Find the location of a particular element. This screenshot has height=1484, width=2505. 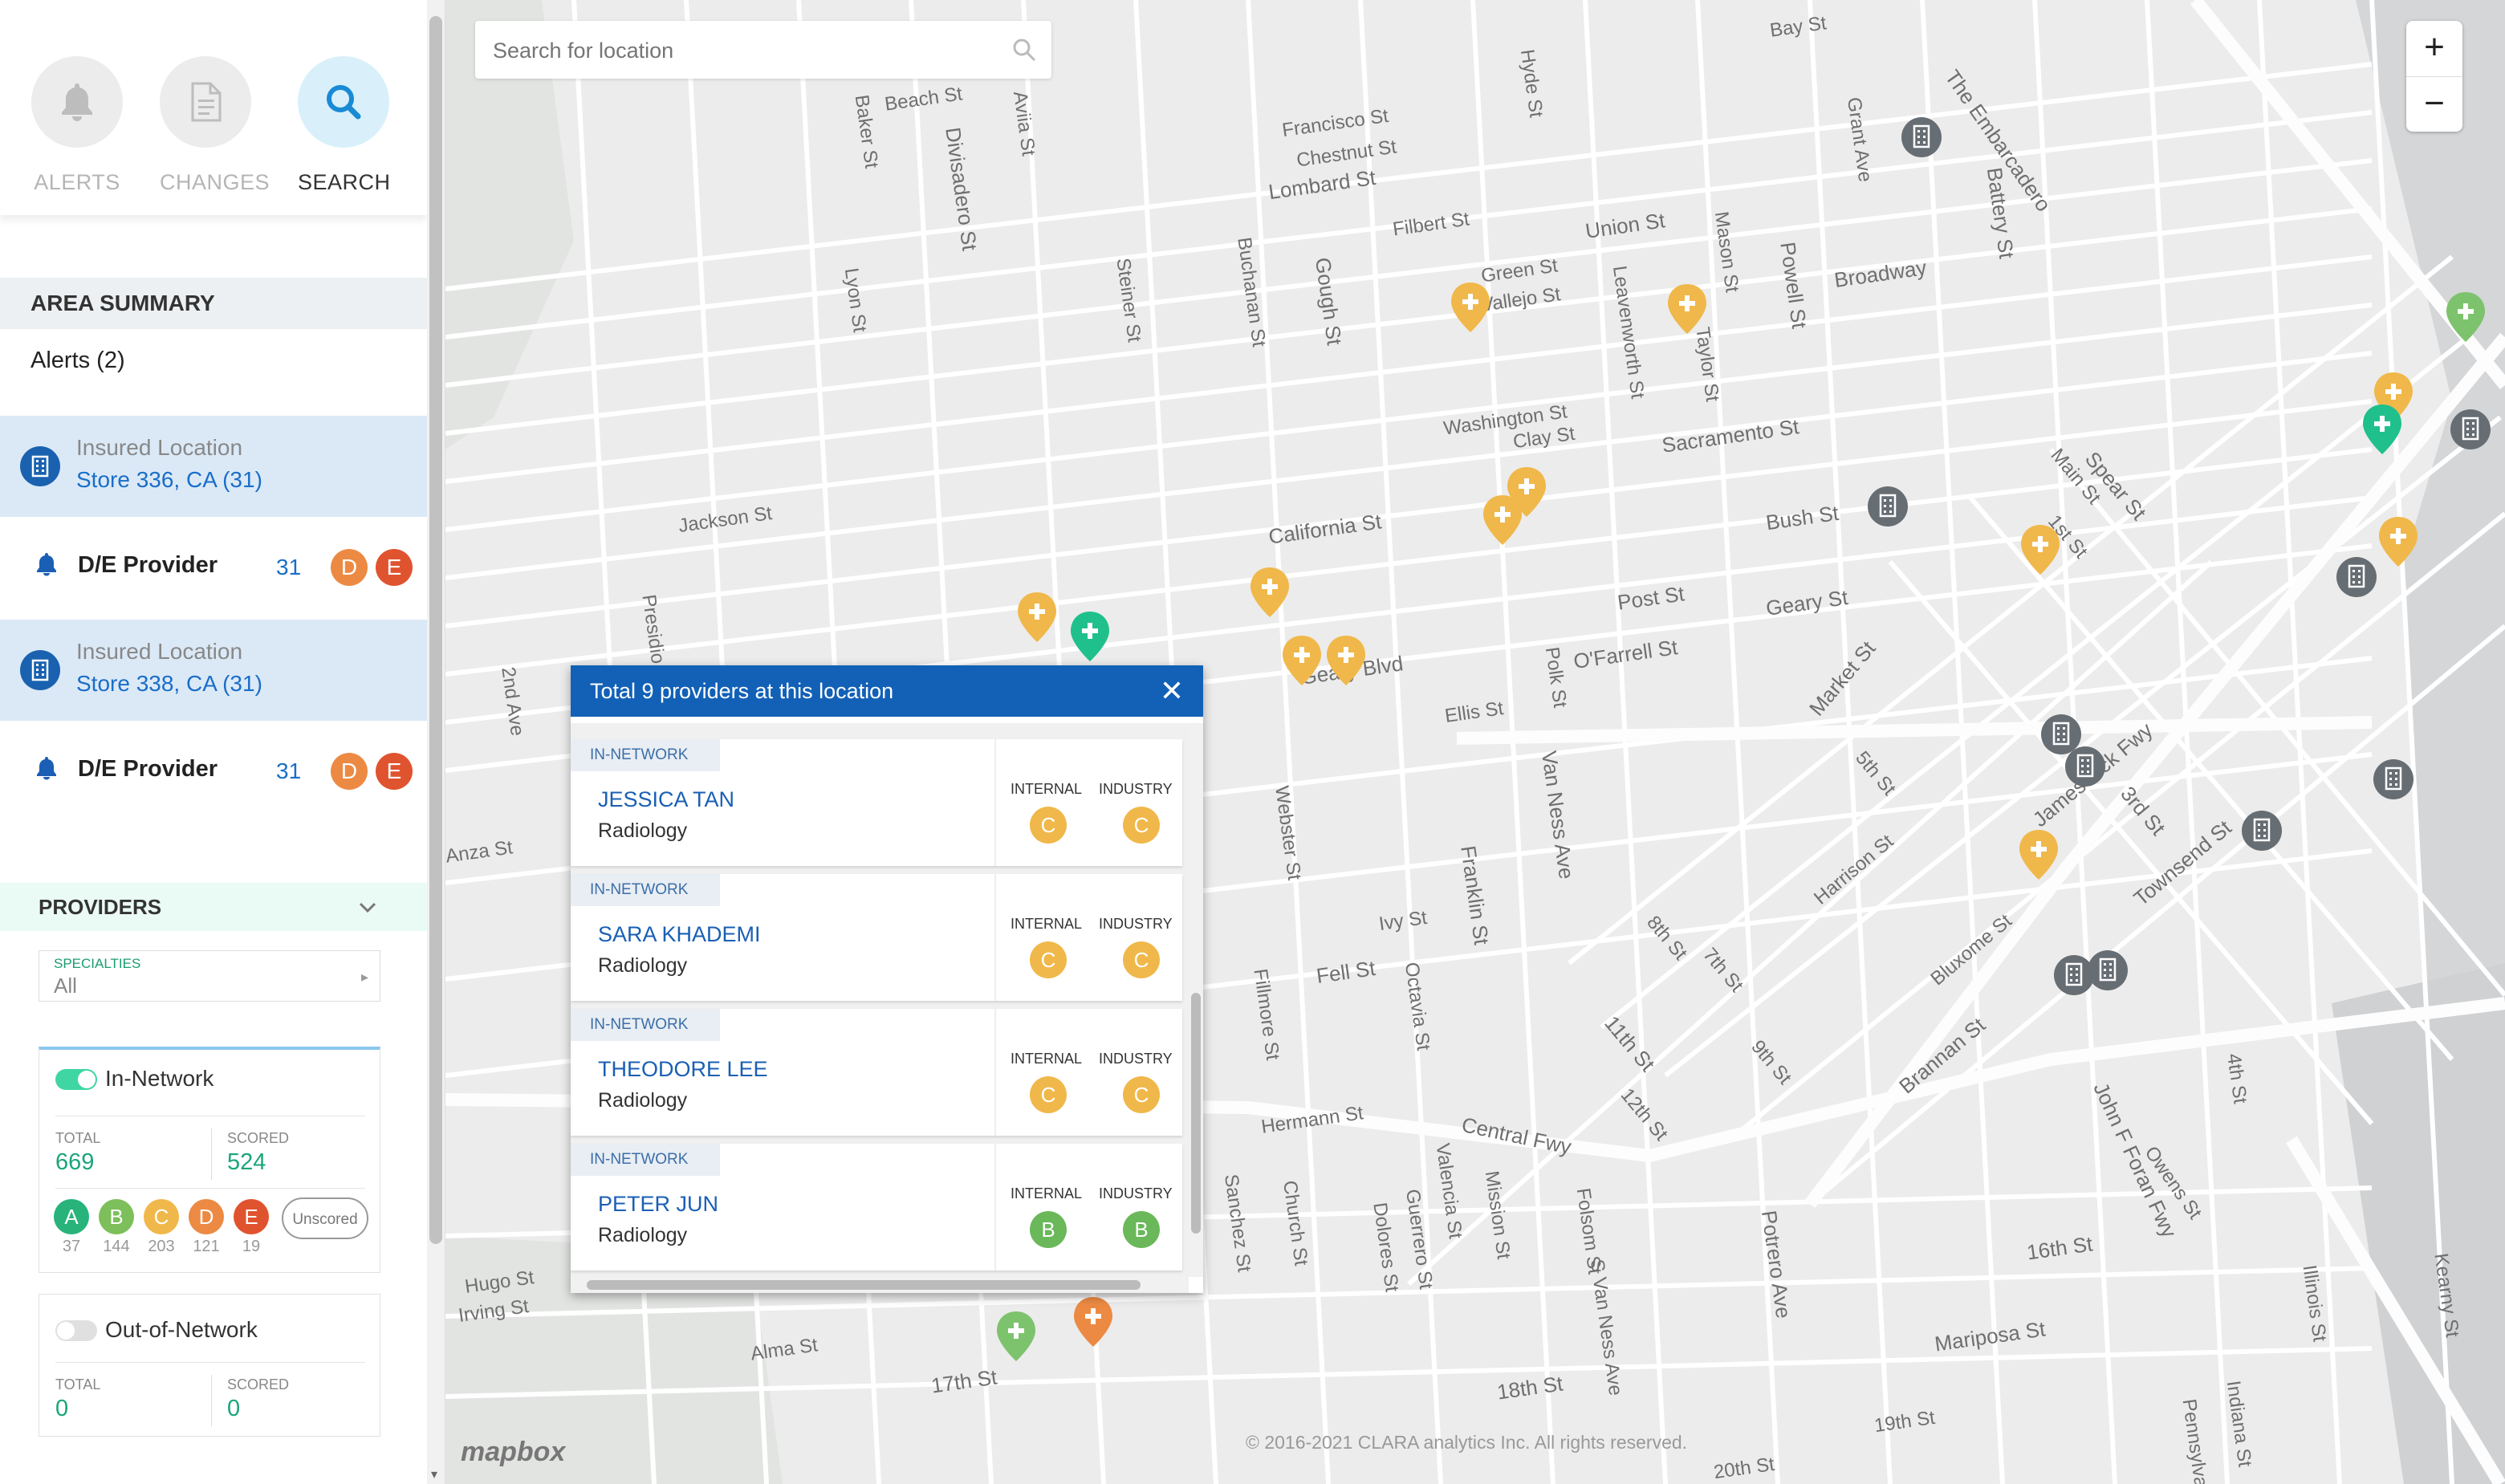

alerts-count: Alerts (2) is located at coordinates (77, 361).